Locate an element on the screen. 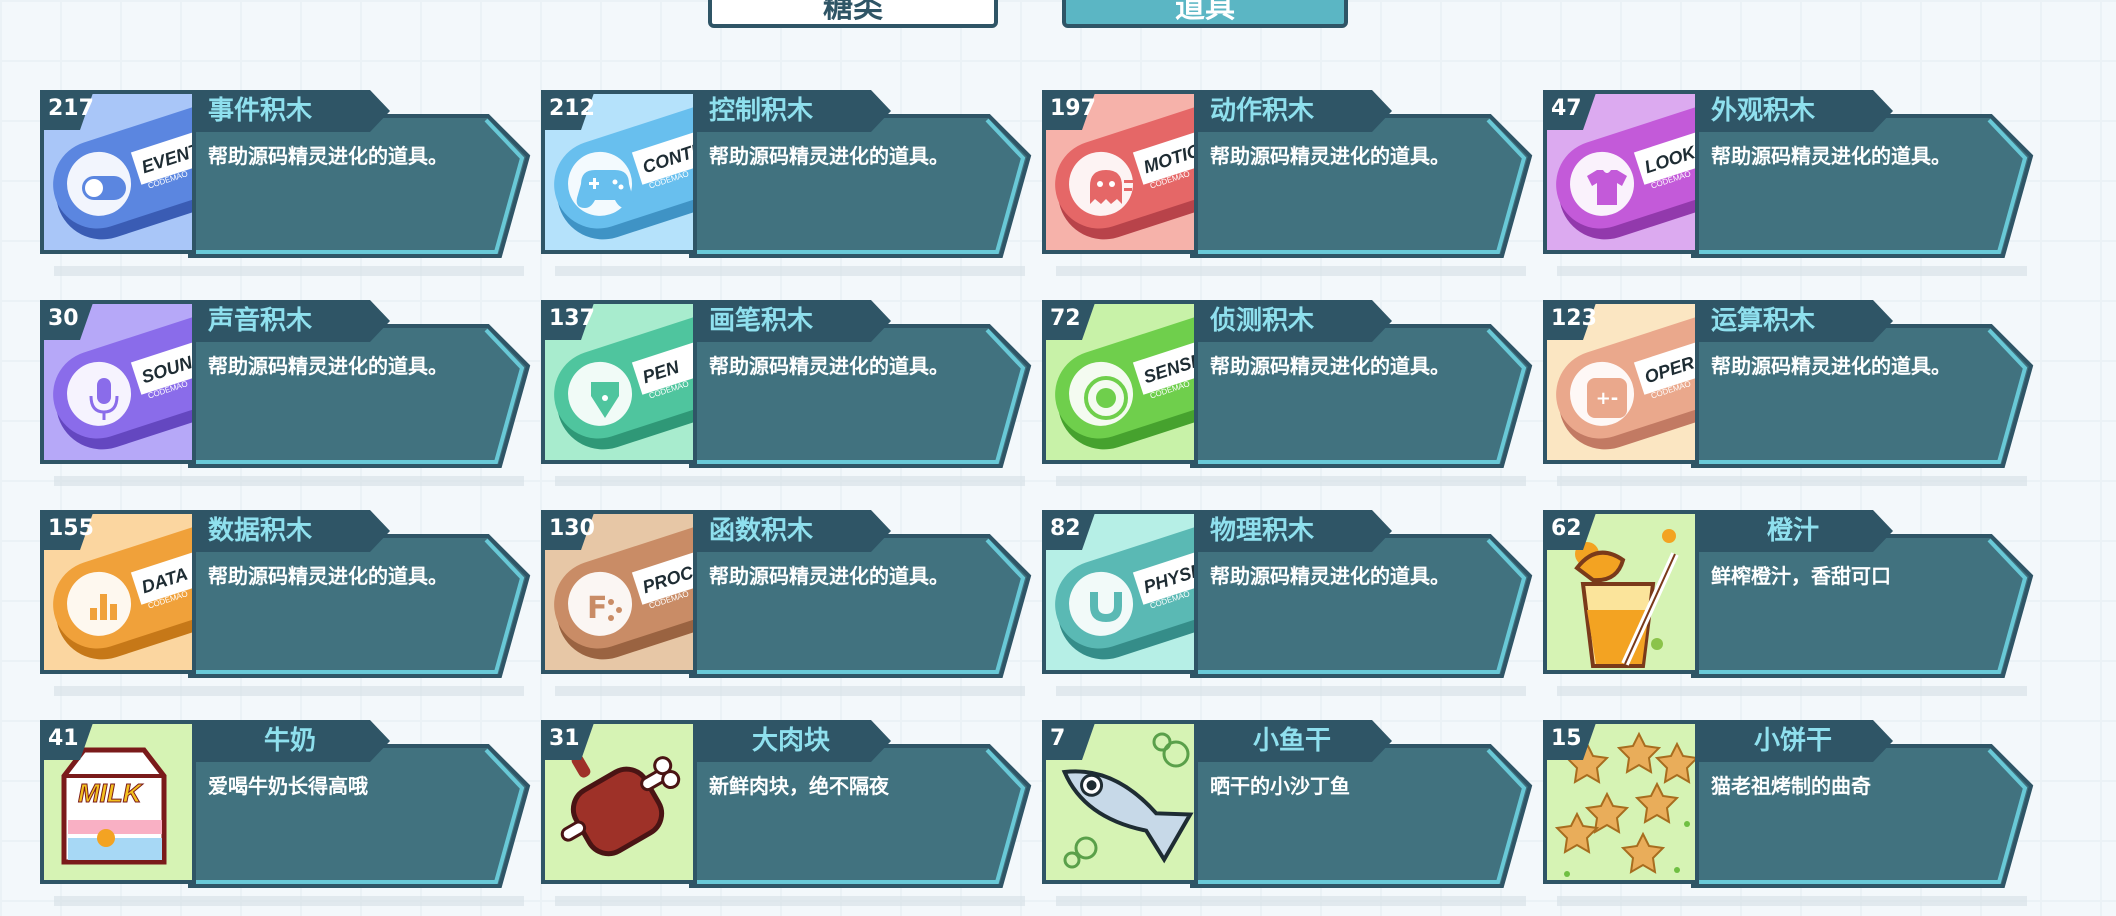 This screenshot has height=916, width=2116. item-name: 声音积木 is located at coordinates (260, 321).